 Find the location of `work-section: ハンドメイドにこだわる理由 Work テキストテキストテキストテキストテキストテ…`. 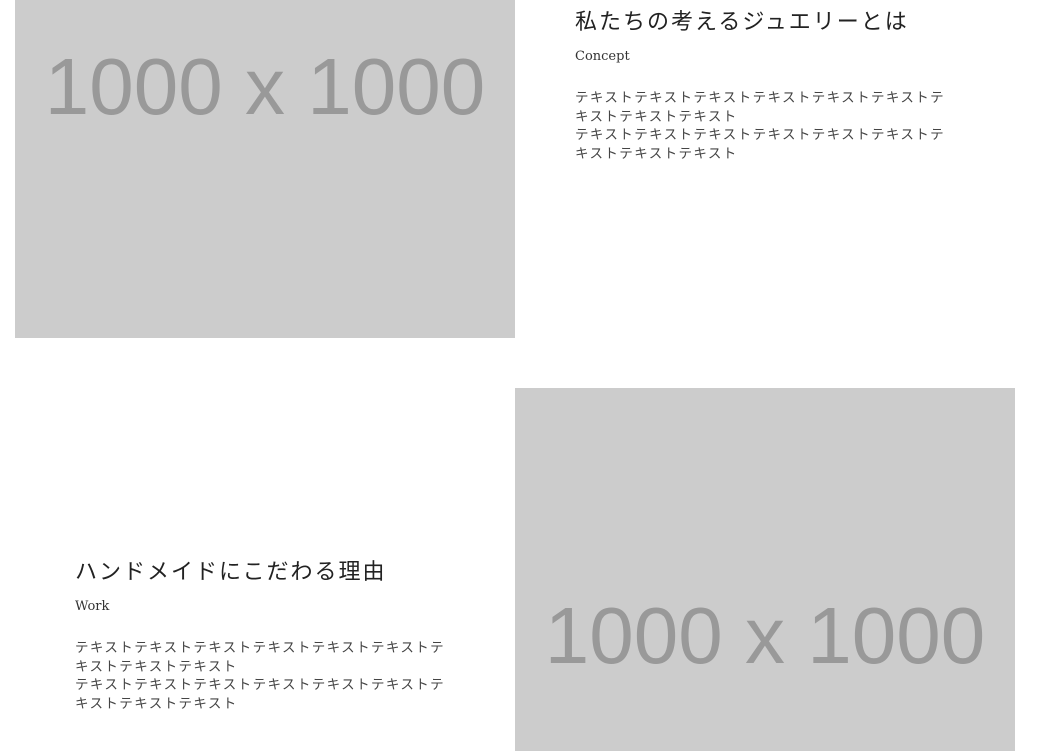

work-section: ハンドメイドにこだわる理由 Work テキストテキストテキストテキストテキストテ… is located at coordinates (265, 635).